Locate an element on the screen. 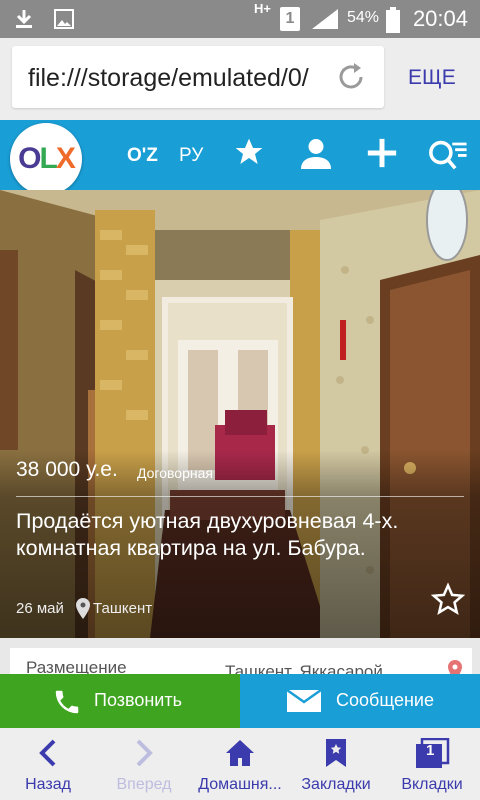  listing-divider is located at coordinates (240, 496).